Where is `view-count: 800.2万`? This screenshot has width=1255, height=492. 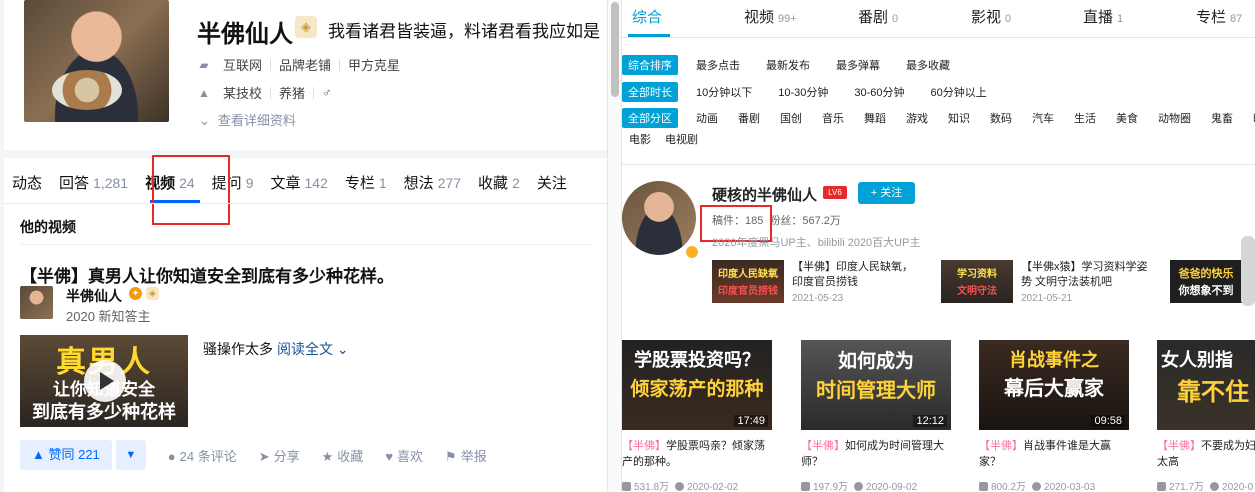 view-count: 800.2万 is located at coordinates (1009, 487).